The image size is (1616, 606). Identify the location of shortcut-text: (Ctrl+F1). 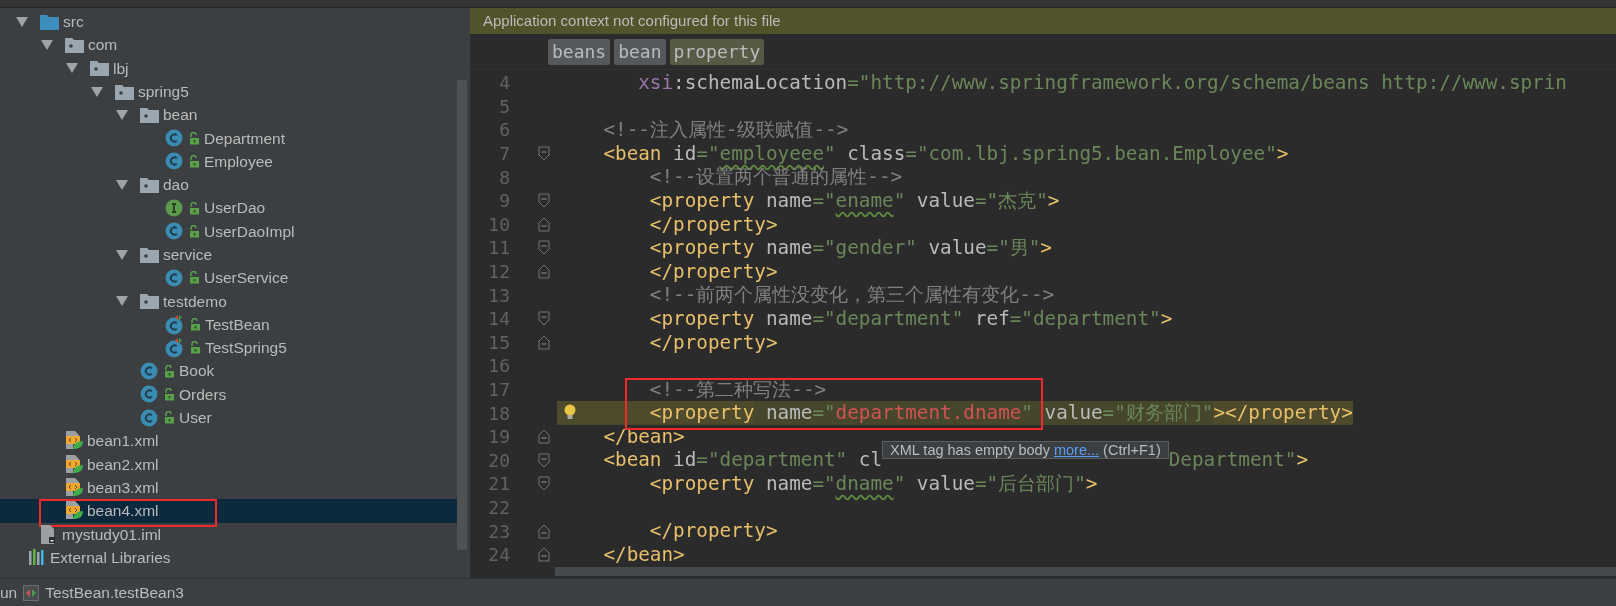
(1132, 449).